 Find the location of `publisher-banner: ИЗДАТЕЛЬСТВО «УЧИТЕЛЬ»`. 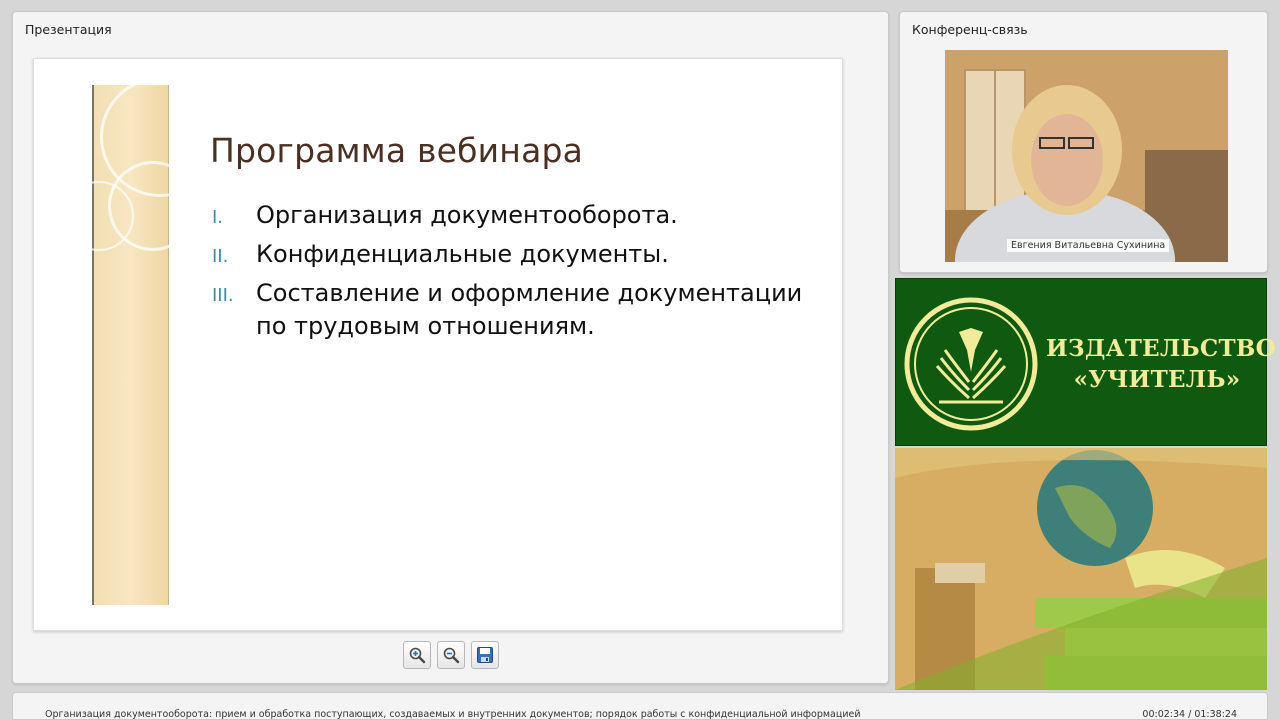

publisher-banner: ИЗДАТЕЛЬСТВО «УЧИТЕЛЬ» is located at coordinates (1085, 362).